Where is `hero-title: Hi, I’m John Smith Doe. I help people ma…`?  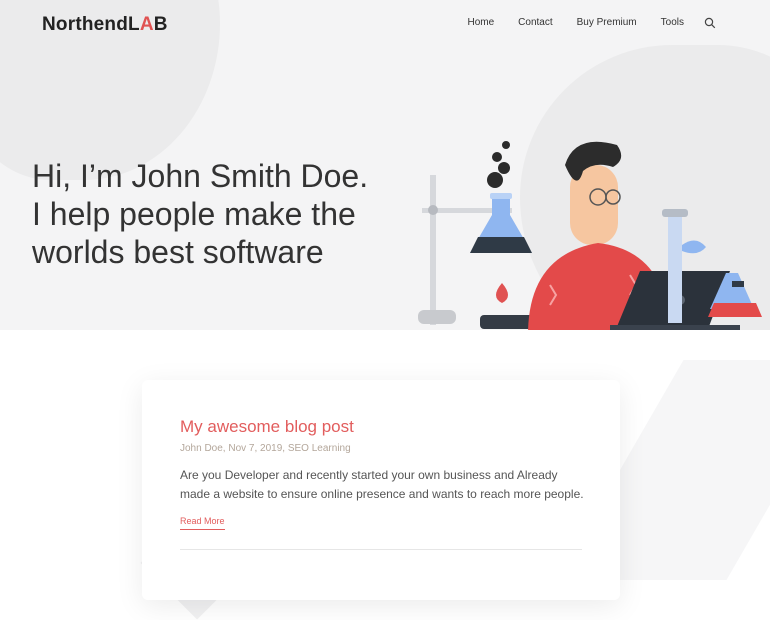
hero-title: Hi, I’m John Smith Doe. I help people ma… is located at coordinates (222, 214).